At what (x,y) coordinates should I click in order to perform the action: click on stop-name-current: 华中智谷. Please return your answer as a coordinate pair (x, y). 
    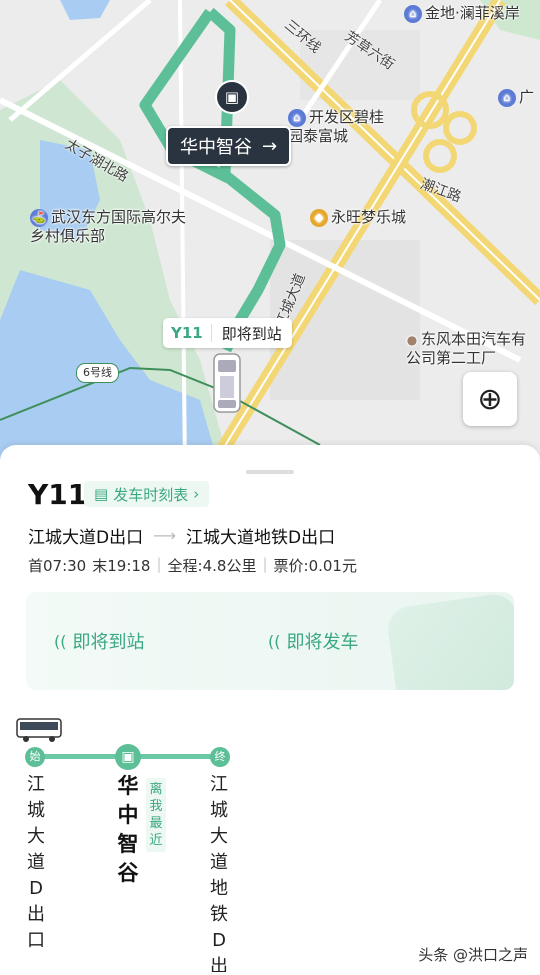
    Looking at the image, I should click on (128, 830).